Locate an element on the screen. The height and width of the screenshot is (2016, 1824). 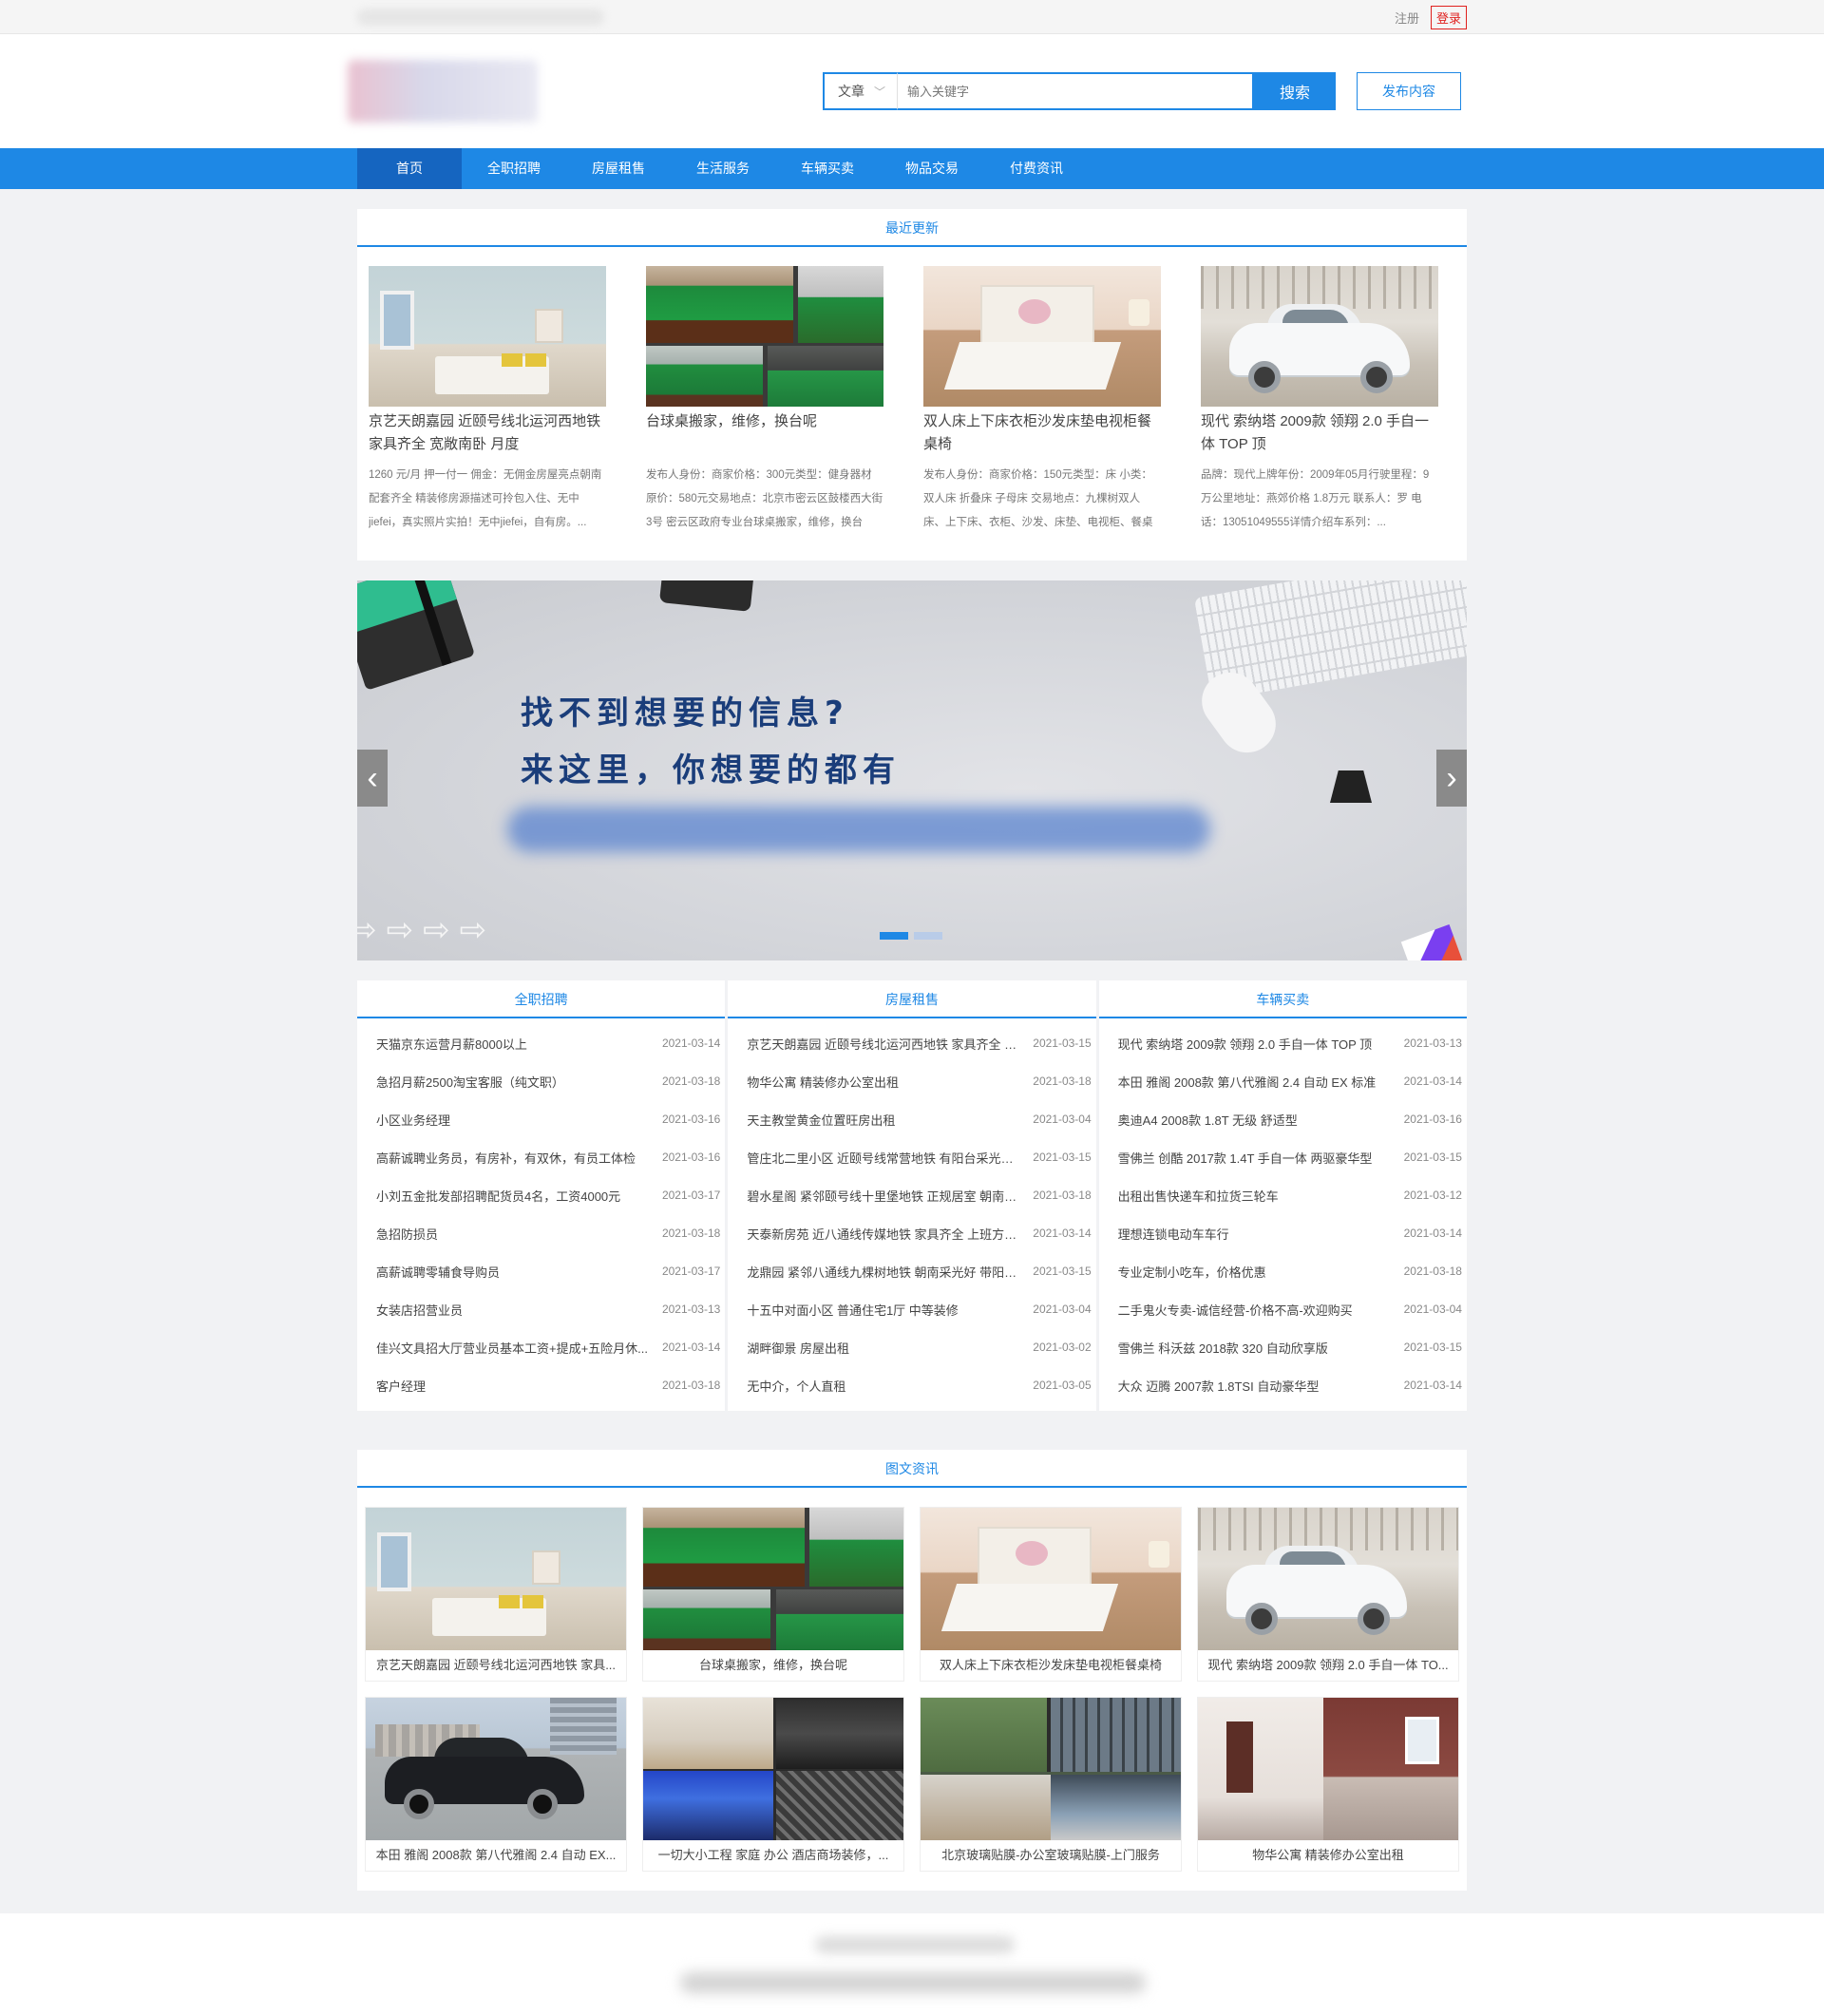
section-title: 全职招聘 is located at coordinates (541, 999).